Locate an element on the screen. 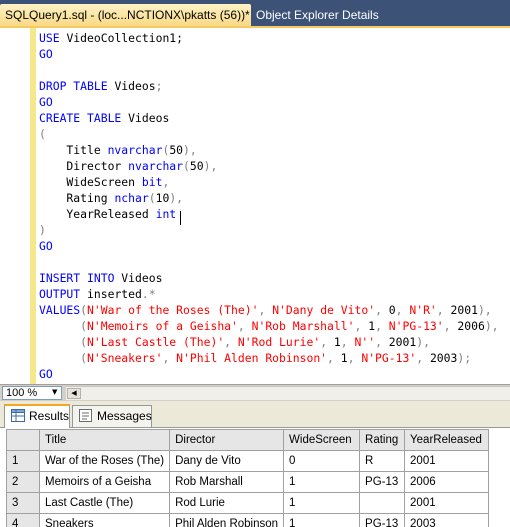 This screenshot has width=510, height=527. cell-rating is located at coordinates (382, 503).